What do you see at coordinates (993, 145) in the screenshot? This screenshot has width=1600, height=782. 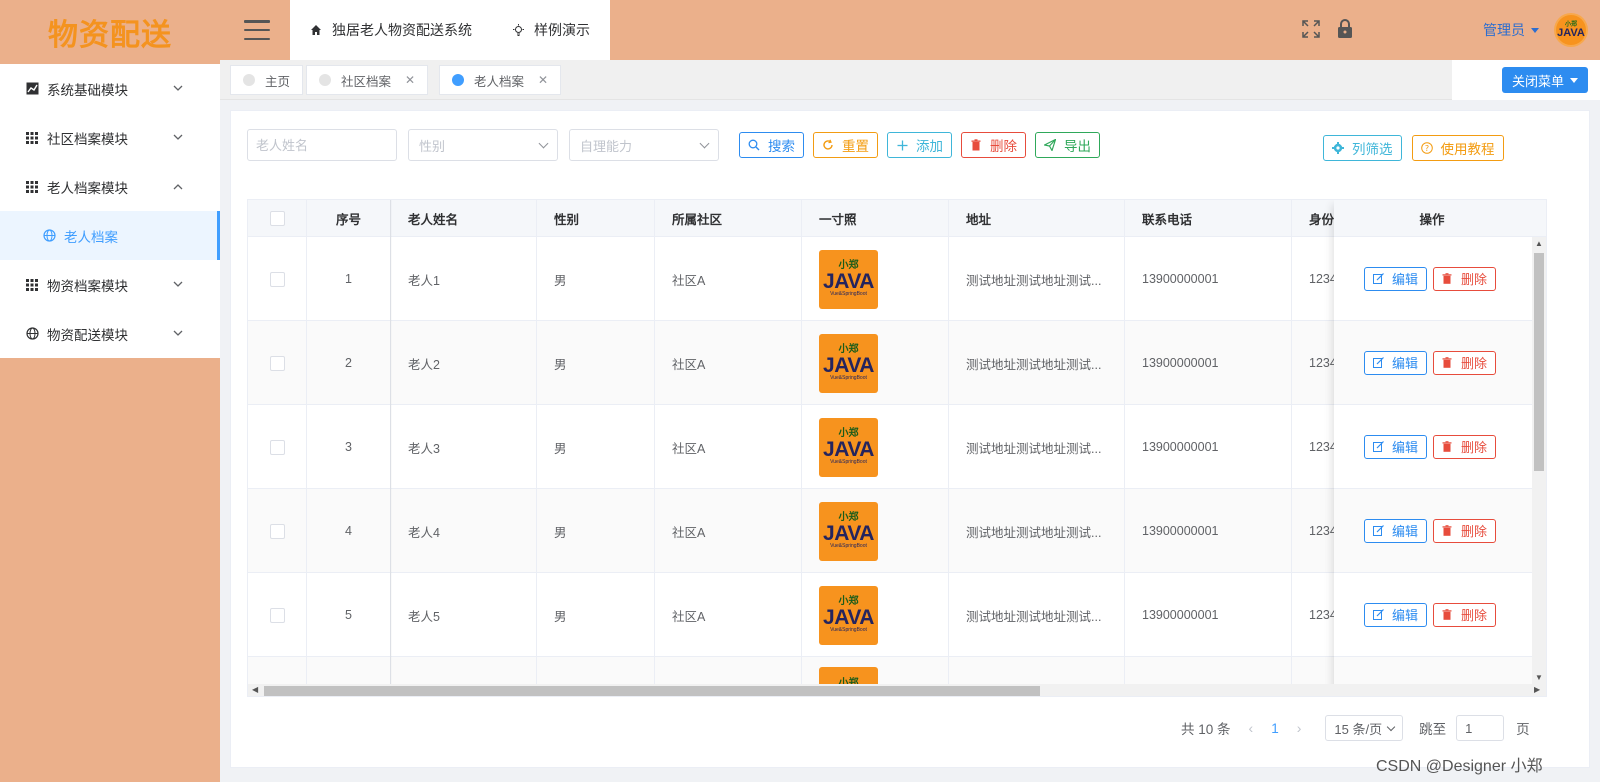 I see `delete-button: 删除` at bounding box center [993, 145].